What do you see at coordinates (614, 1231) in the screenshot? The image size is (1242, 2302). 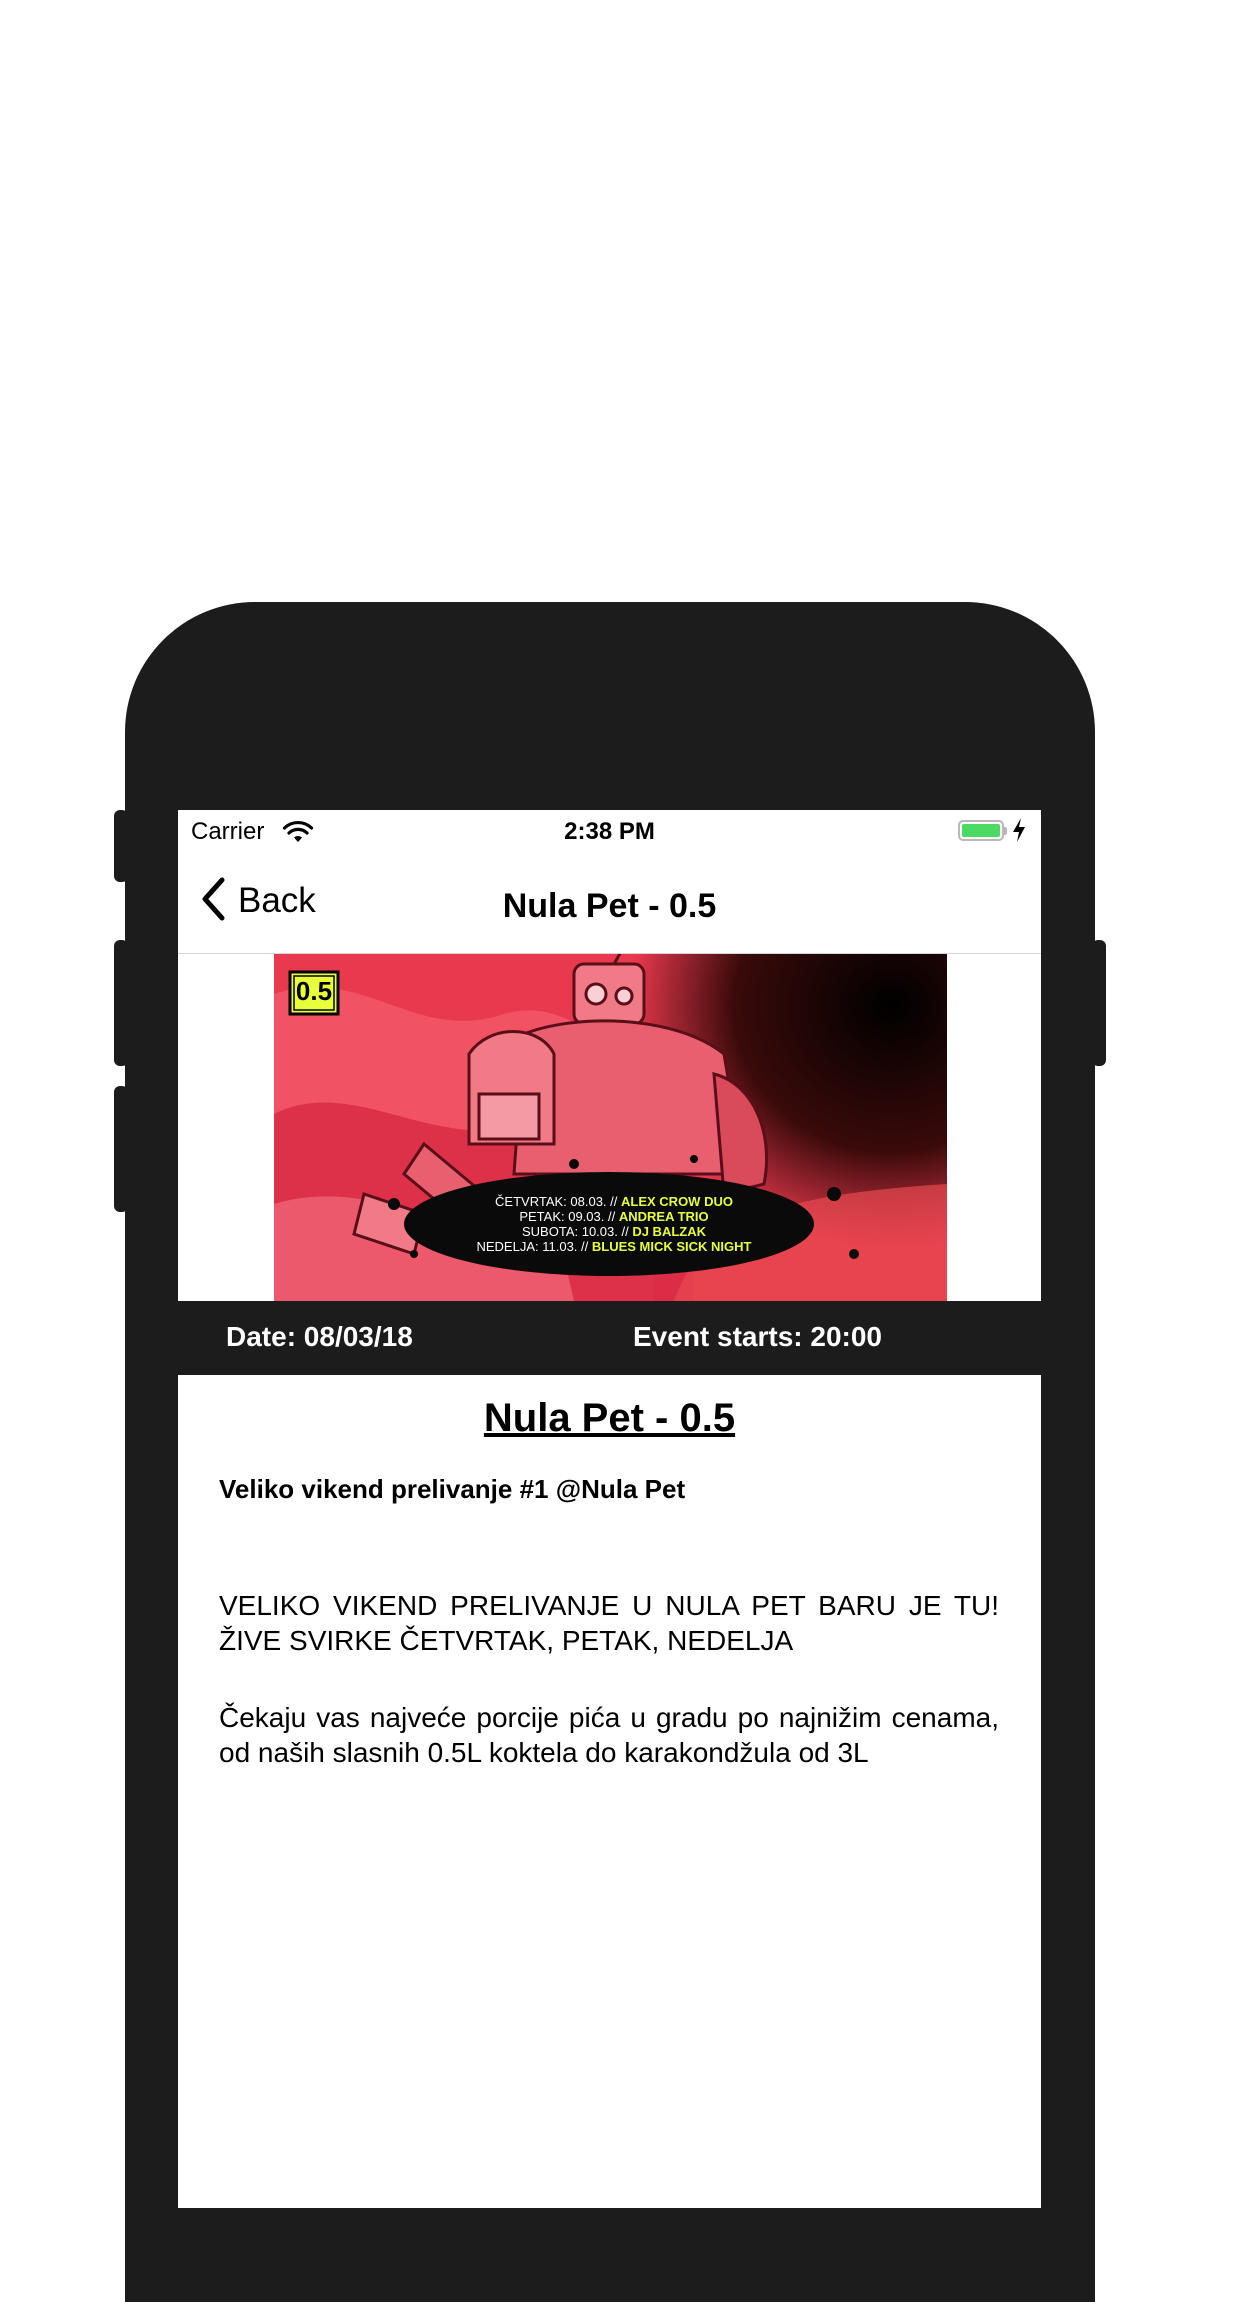 I see `lineup-row: SUBOTA: 10.03. // DJ BALZAK` at bounding box center [614, 1231].